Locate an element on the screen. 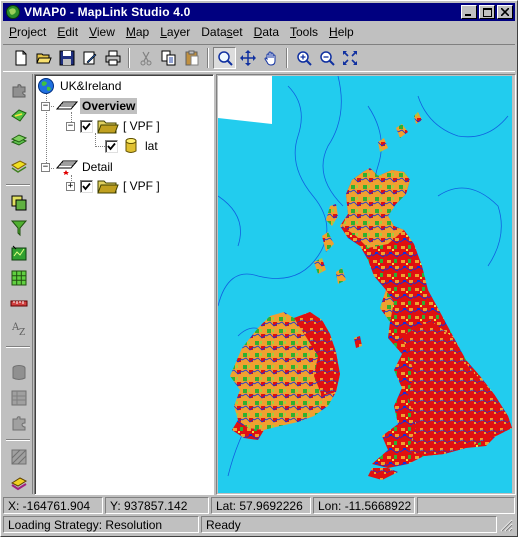 Image resolution: width=518 pixels, height=537 pixels. edit-icon is located at coordinates (89, 58).